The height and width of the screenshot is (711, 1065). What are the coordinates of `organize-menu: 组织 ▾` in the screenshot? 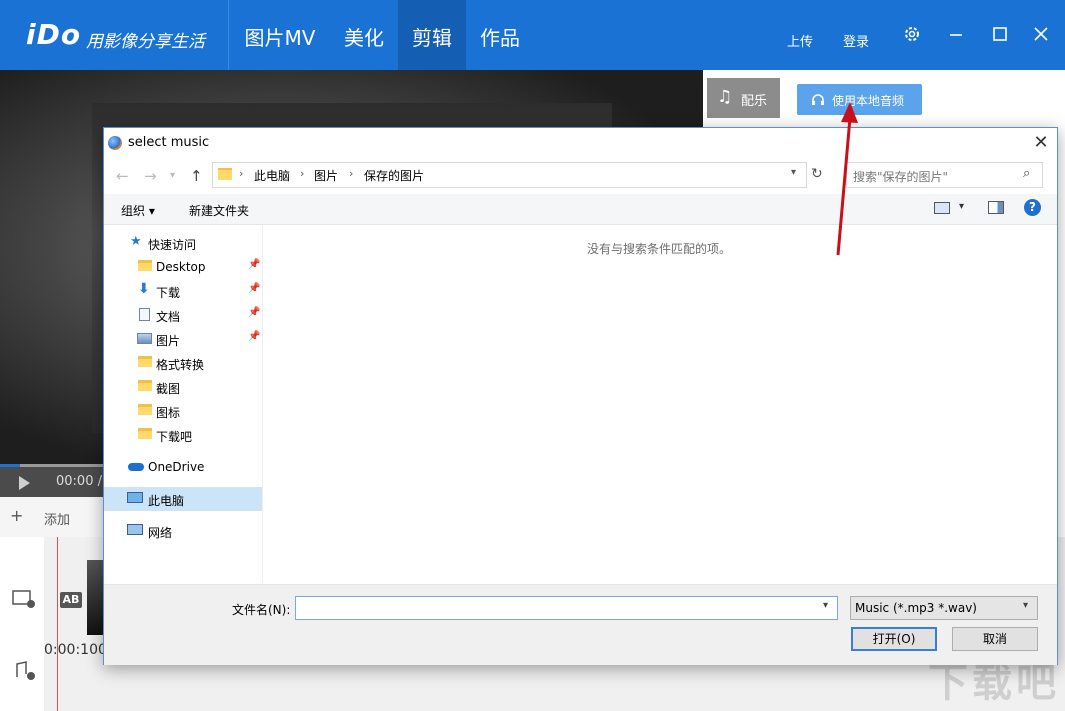 It's located at (138, 210).